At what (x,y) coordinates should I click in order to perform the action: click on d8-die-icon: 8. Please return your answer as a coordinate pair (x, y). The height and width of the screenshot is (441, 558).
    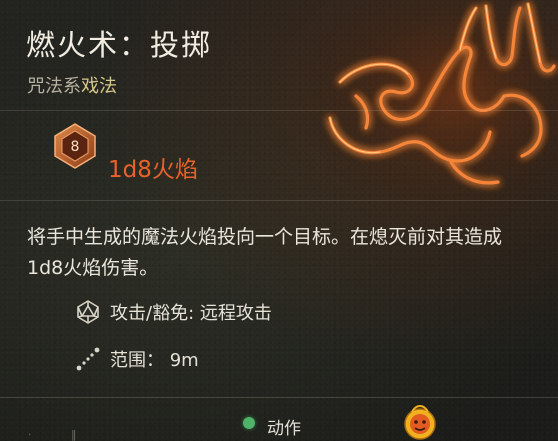
    Looking at the image, I should click on (75, 146).